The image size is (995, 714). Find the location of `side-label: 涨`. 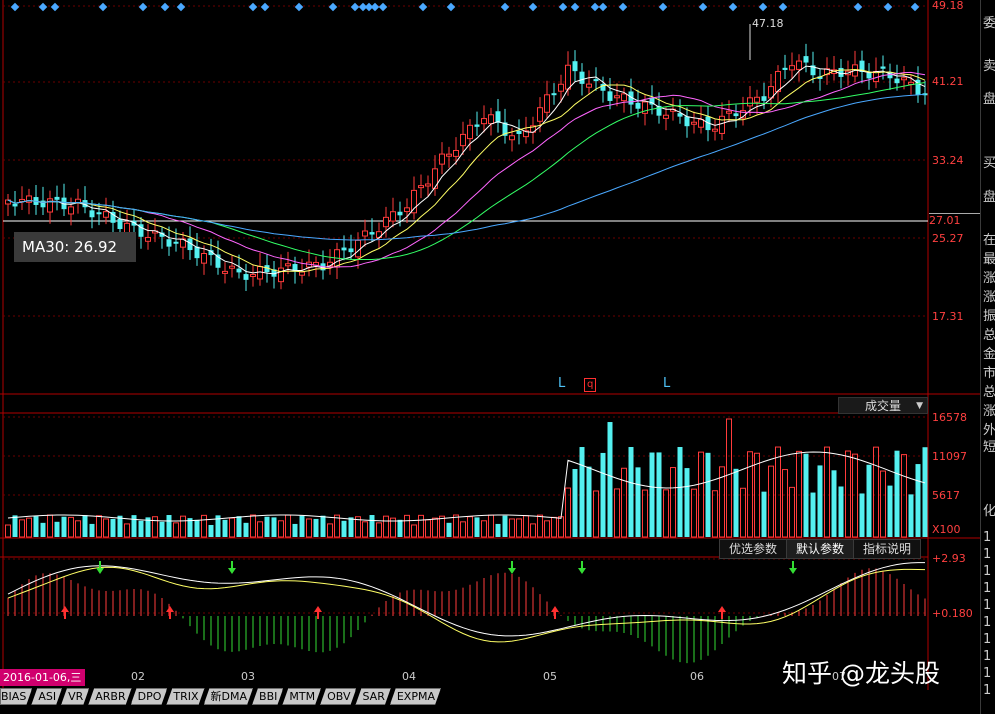

side-label: 涨 is located at coordinates (989, 411).